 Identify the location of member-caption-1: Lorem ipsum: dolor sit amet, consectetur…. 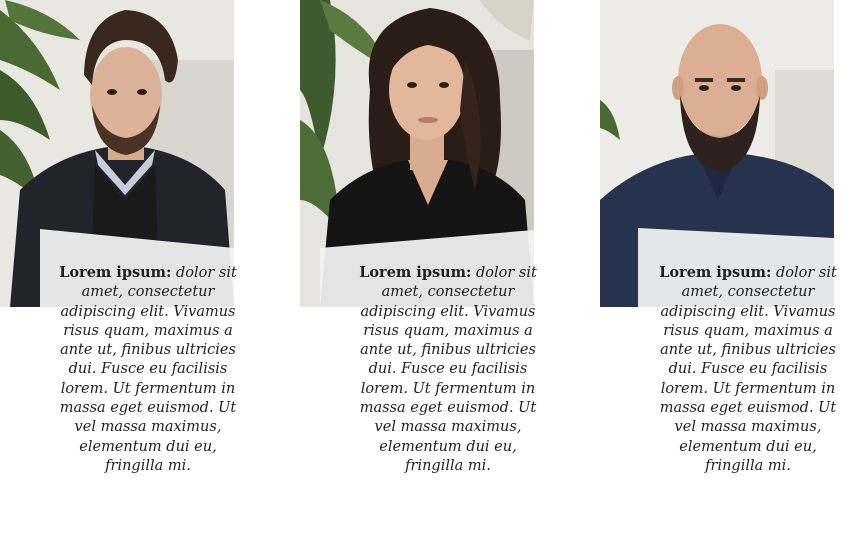
(148, 369).